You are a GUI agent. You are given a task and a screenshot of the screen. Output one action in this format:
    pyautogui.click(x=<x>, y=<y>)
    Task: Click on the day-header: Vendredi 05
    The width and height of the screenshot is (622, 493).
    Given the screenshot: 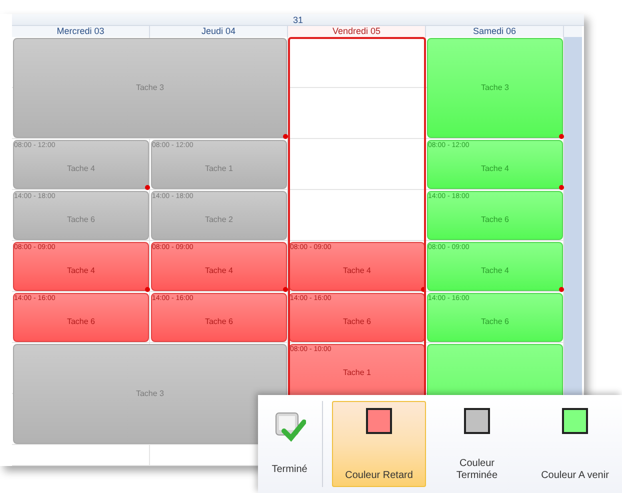 What is the action you would take?
    pyautogui.click(x=357, y=31)
    